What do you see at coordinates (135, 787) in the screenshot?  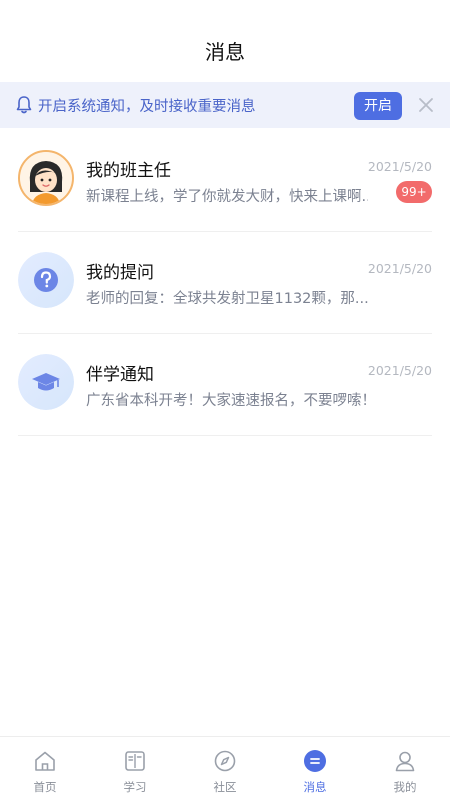 I see `tab-label: 学习` at bounding box center [135, 787].